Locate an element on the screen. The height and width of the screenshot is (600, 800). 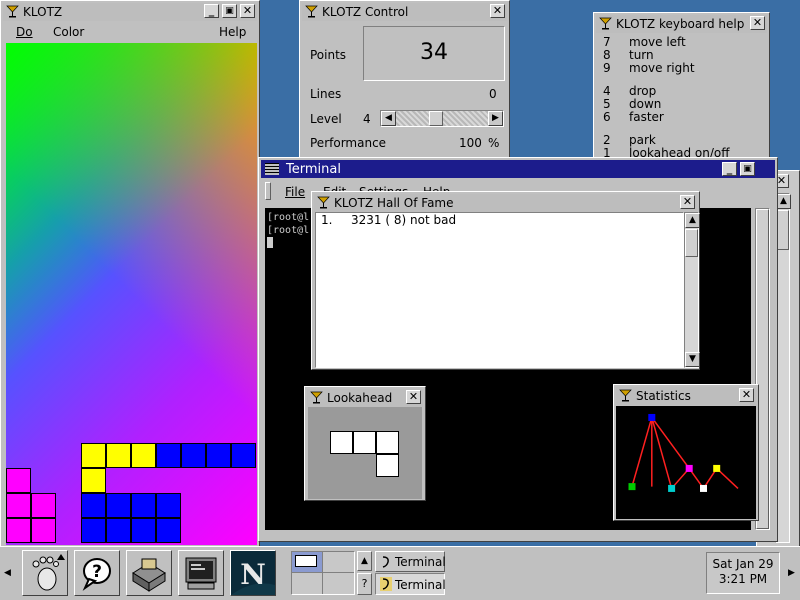
level-increase-button: ▶ is located at coordinates (495, 118).